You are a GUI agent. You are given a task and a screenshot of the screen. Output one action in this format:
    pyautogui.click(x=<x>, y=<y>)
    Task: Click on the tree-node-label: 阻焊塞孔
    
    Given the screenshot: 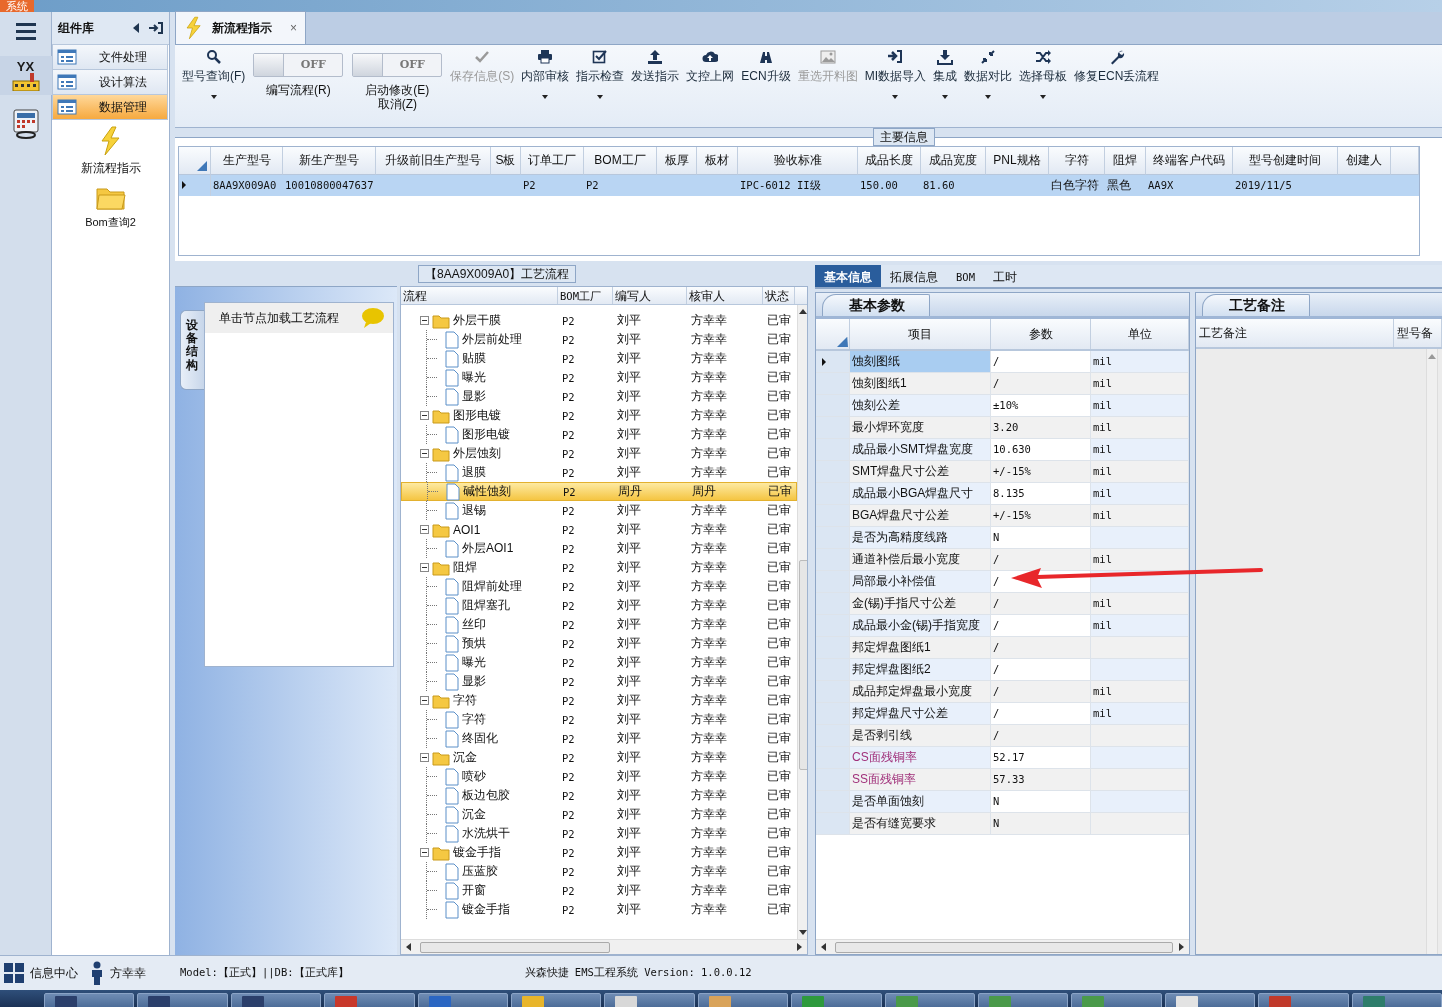 What is the action you would take?
    pyautogui.click(x=486, y=605)
    